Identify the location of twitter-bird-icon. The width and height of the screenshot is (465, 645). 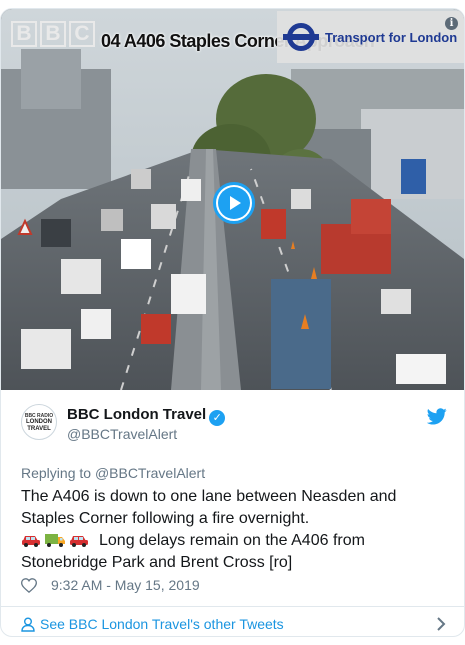
(437, 416).